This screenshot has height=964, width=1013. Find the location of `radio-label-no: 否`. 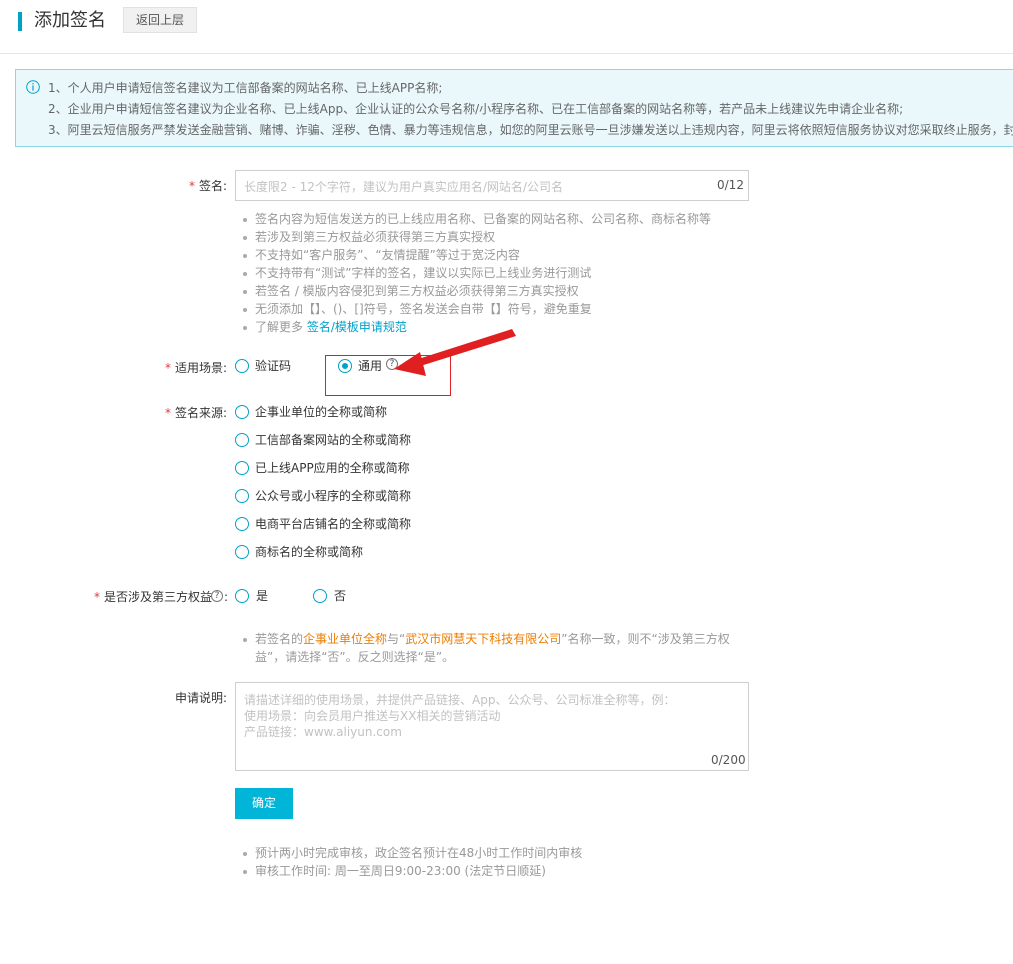

radio-label-no: 否 is located at coordinates (340, 596).